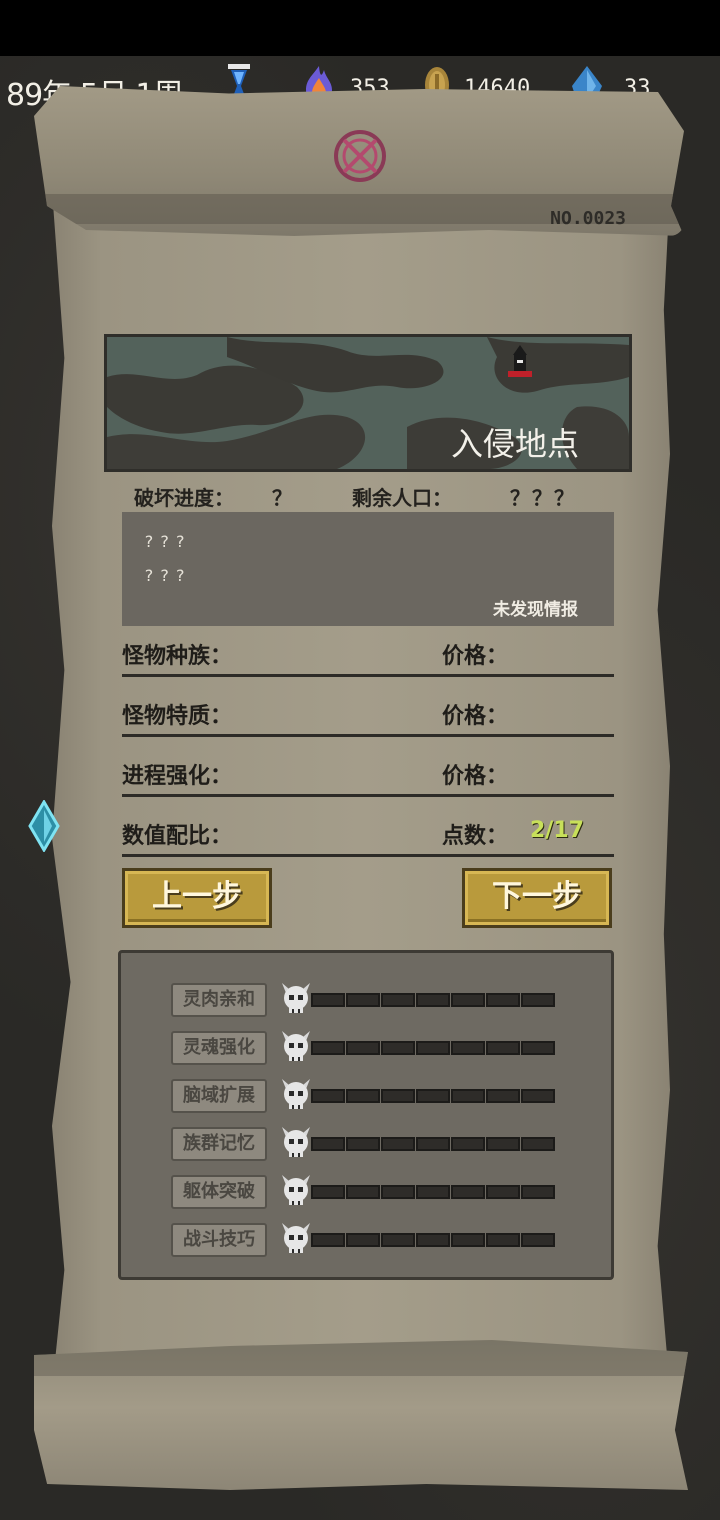  I want to click on prev-step-button: 上一步, so click(197, 898).